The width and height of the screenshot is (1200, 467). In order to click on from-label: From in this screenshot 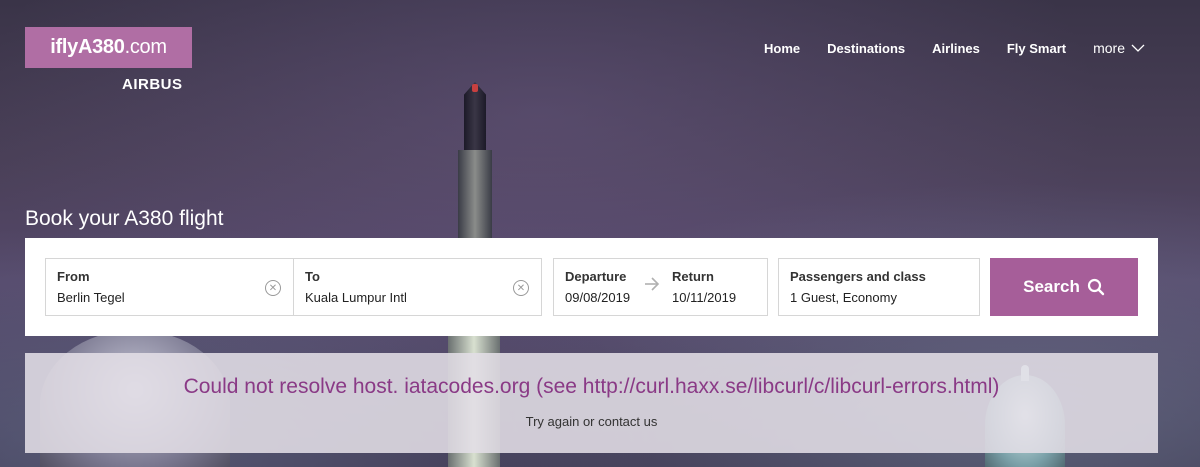, I will do `click(73, 276)`.